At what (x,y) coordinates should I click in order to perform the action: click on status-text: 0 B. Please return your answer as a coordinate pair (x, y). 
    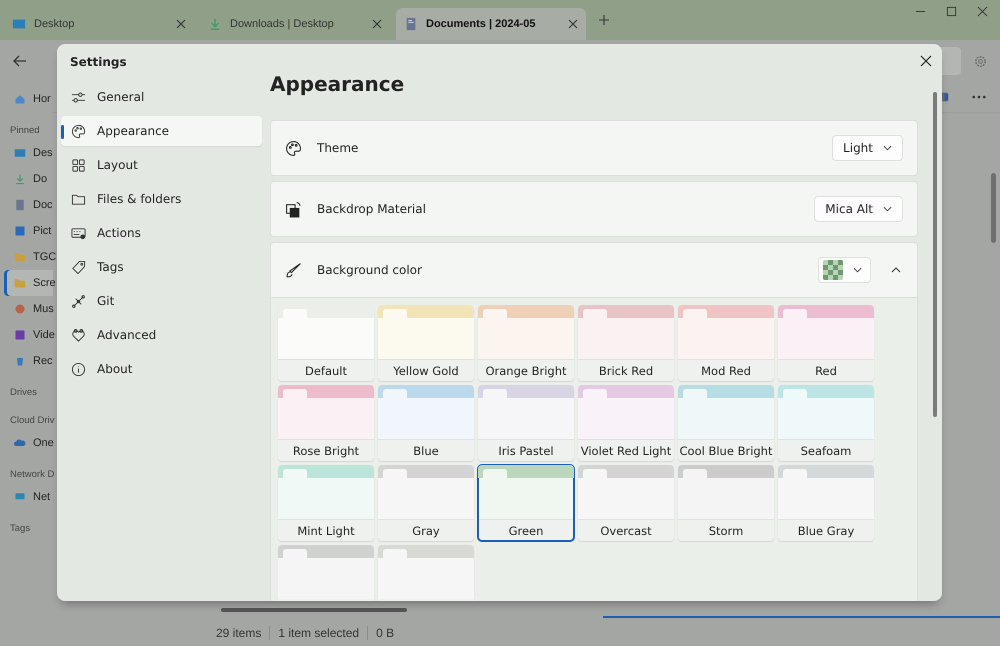
    Looking at the image, I should click on (385, 633).